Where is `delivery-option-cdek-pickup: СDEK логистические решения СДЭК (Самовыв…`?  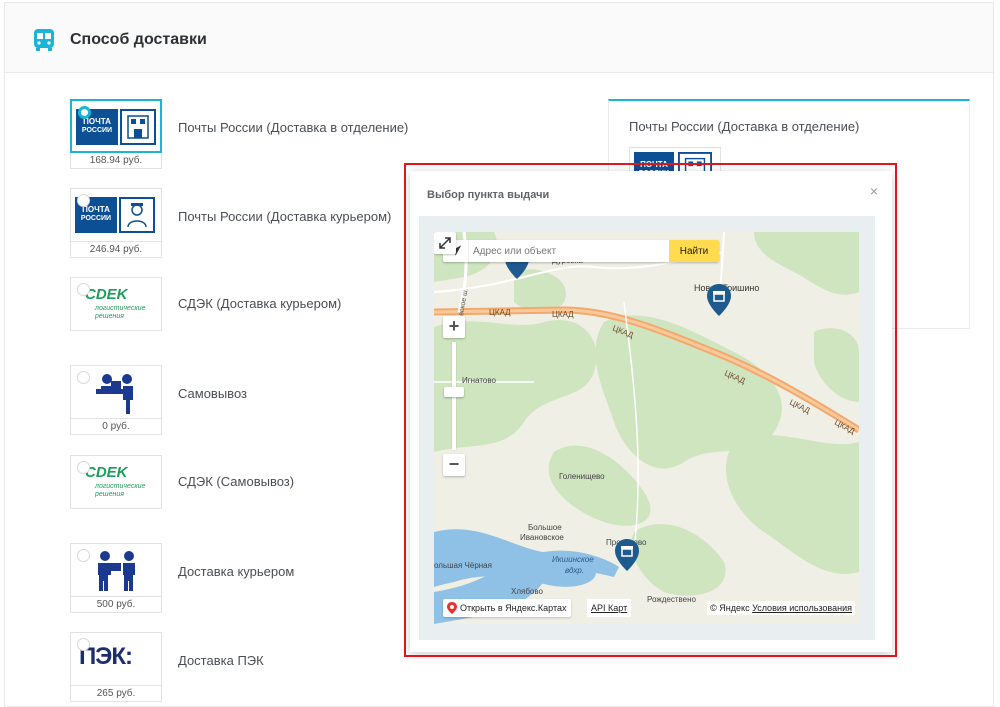
delivery-option-cdek-pickup: СDEK логистические решения СДЭК (Самовыв… is located at coordinates (182, 482).